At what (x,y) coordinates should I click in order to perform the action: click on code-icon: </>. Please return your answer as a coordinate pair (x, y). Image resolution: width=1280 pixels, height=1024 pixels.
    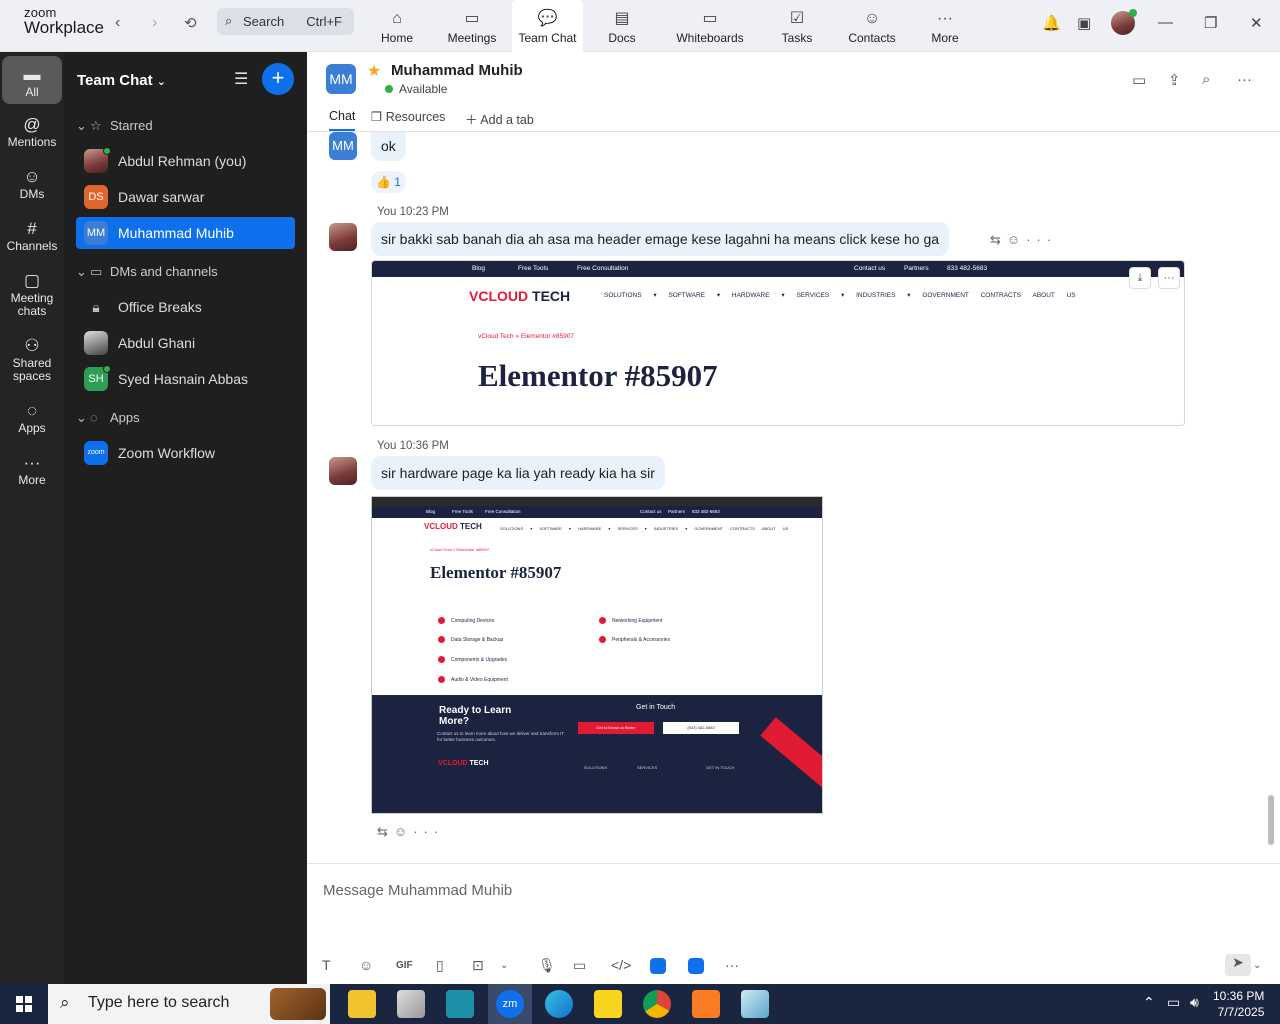
    Looking at the image, I should click on (621, 965).